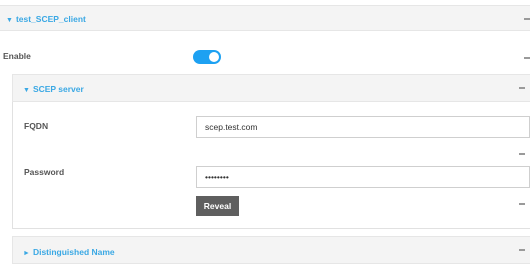 The width and height of the screenshot is (530, 264). Describe the element at coordinates (522, 204) in the screenshot. I see `password-menu-dash-icon` at that location.